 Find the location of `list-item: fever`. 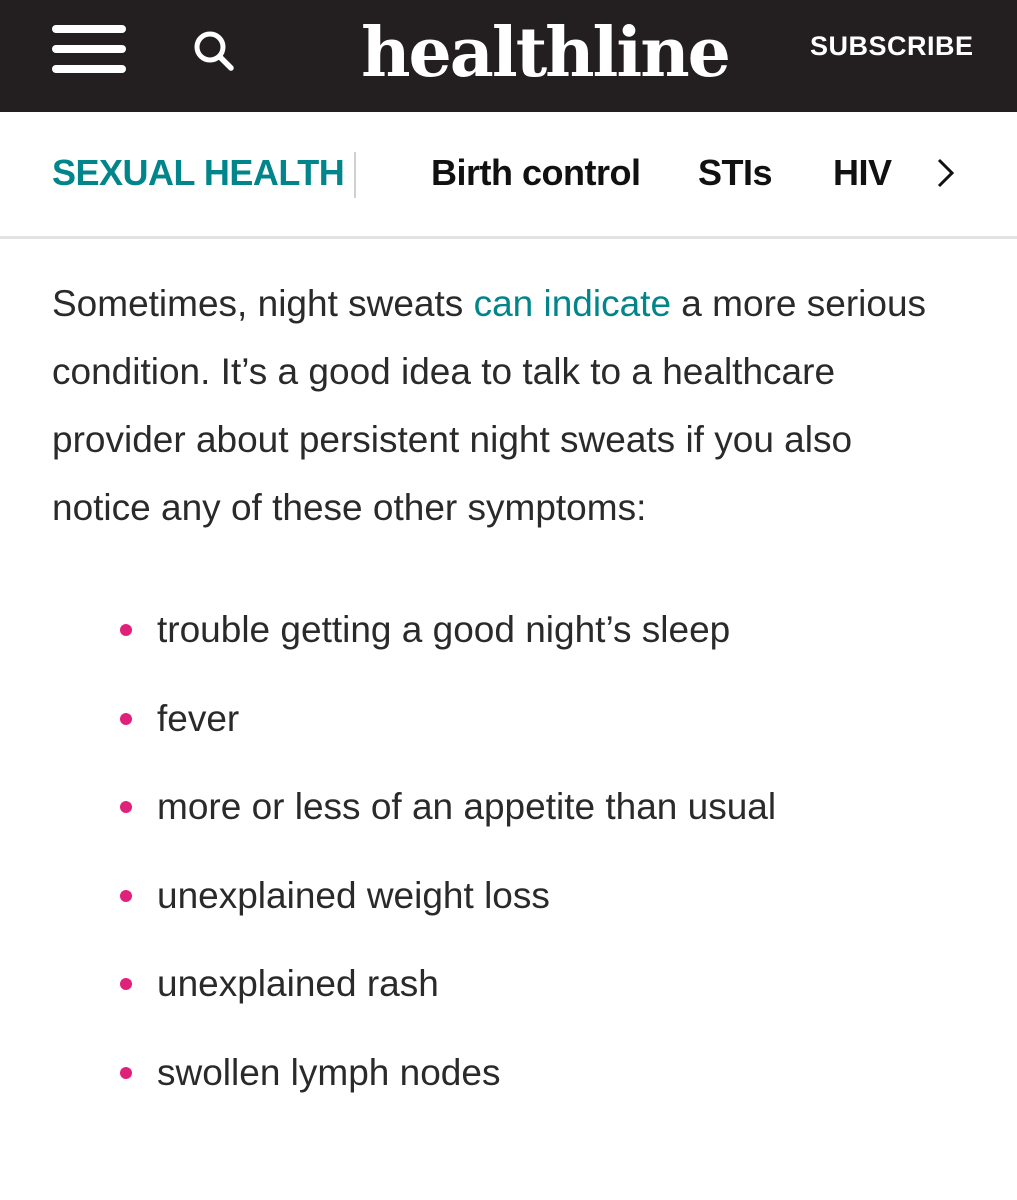

list-item: fever is located at coordinates (502, 719).